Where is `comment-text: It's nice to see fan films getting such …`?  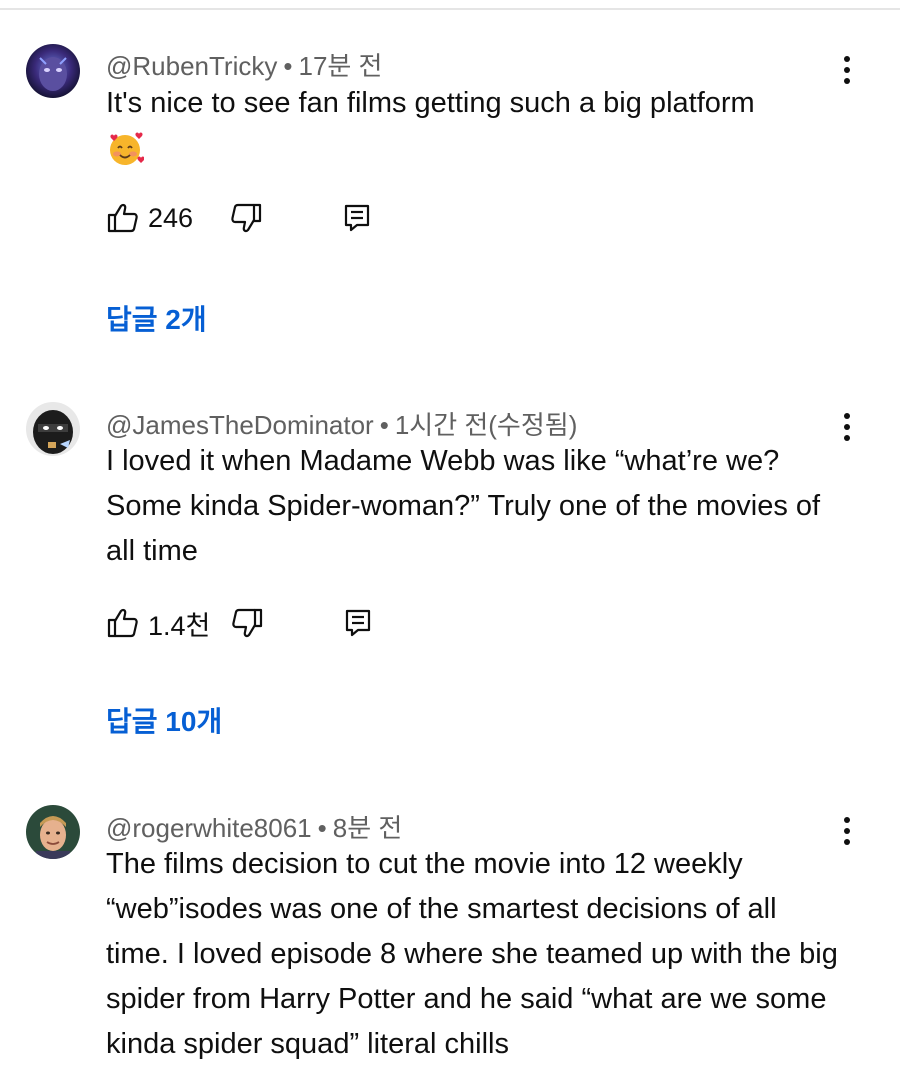 comment-text: It's nice to see fan films getting such … is located at coordinates (476, 131).